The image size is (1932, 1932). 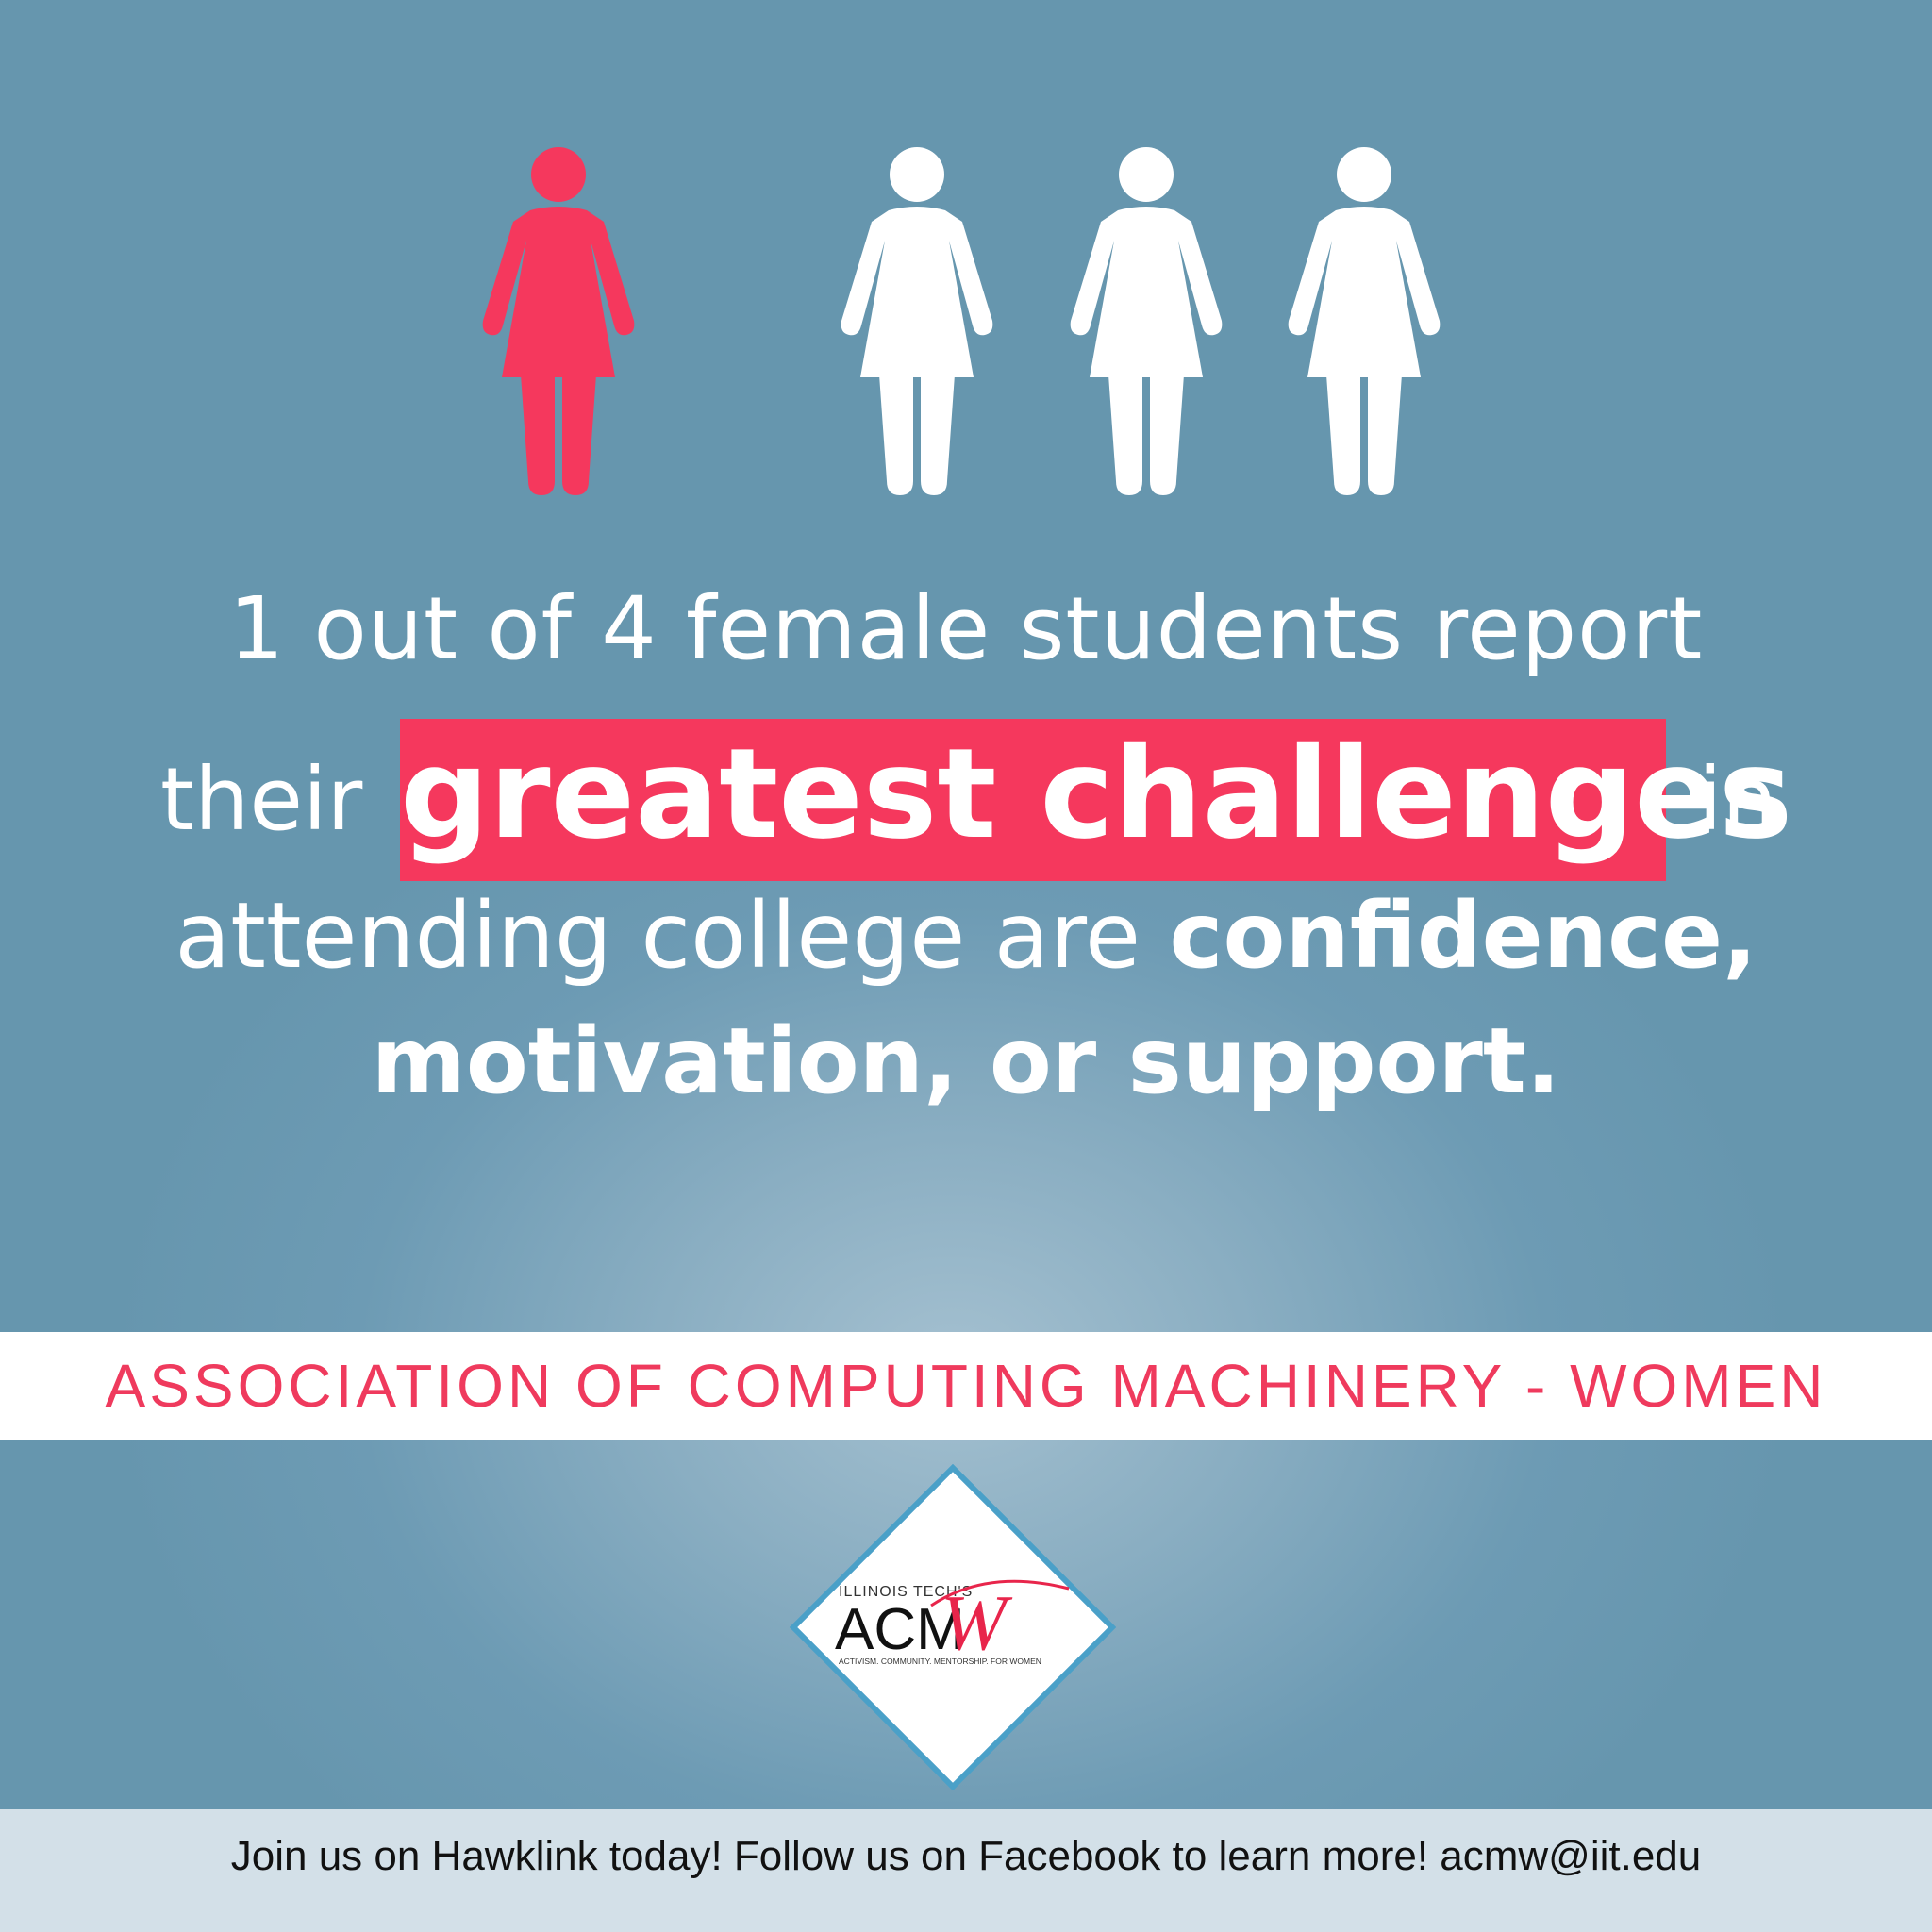 What do you see at coordinates (977, 1623) in the screenshot?
I see `logo-script-letter: W` at bounding box center [977, 1623].